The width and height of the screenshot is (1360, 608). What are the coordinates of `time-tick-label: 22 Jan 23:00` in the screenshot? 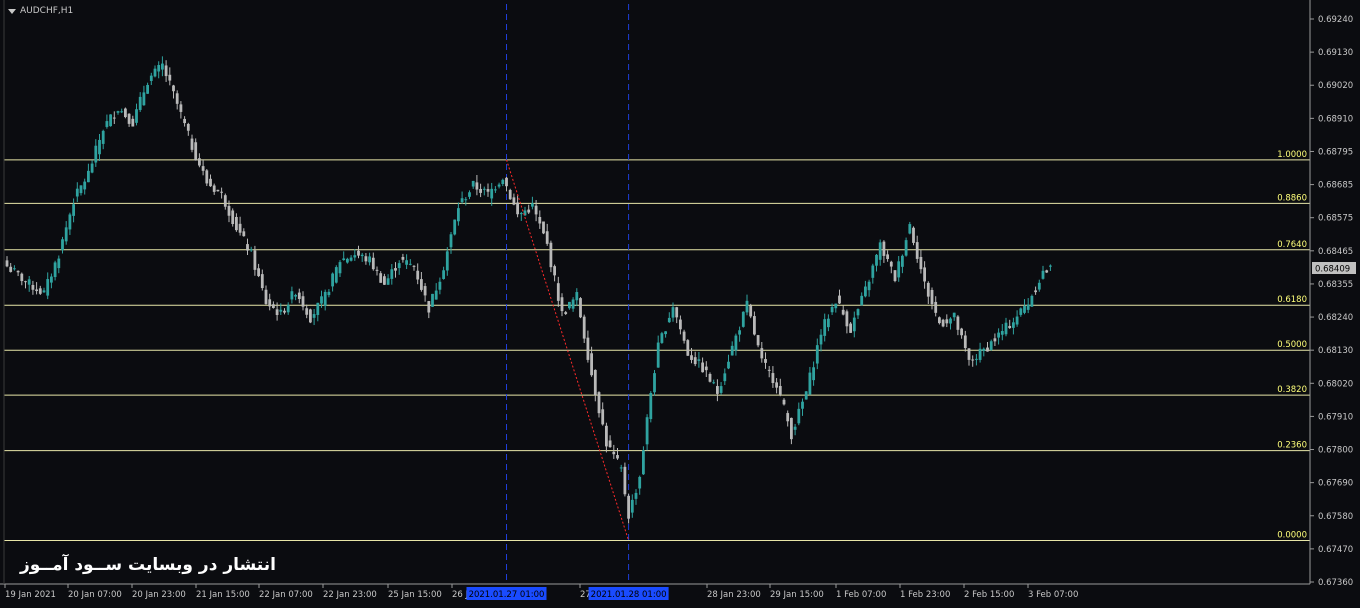 It's located at (350, 595).